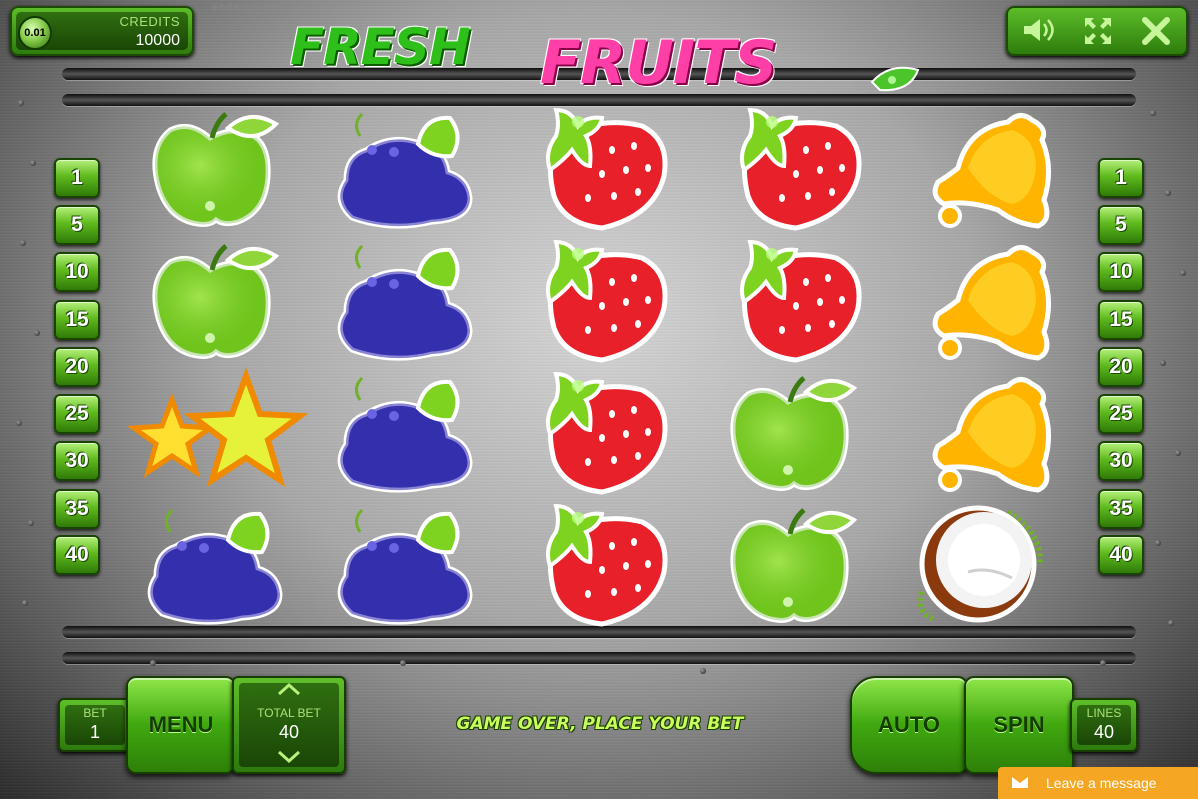  What do you see at coordinates (983, 564) in the screenshot?
I see `coconut-symbol-icon` at bounding box center [983, 564].